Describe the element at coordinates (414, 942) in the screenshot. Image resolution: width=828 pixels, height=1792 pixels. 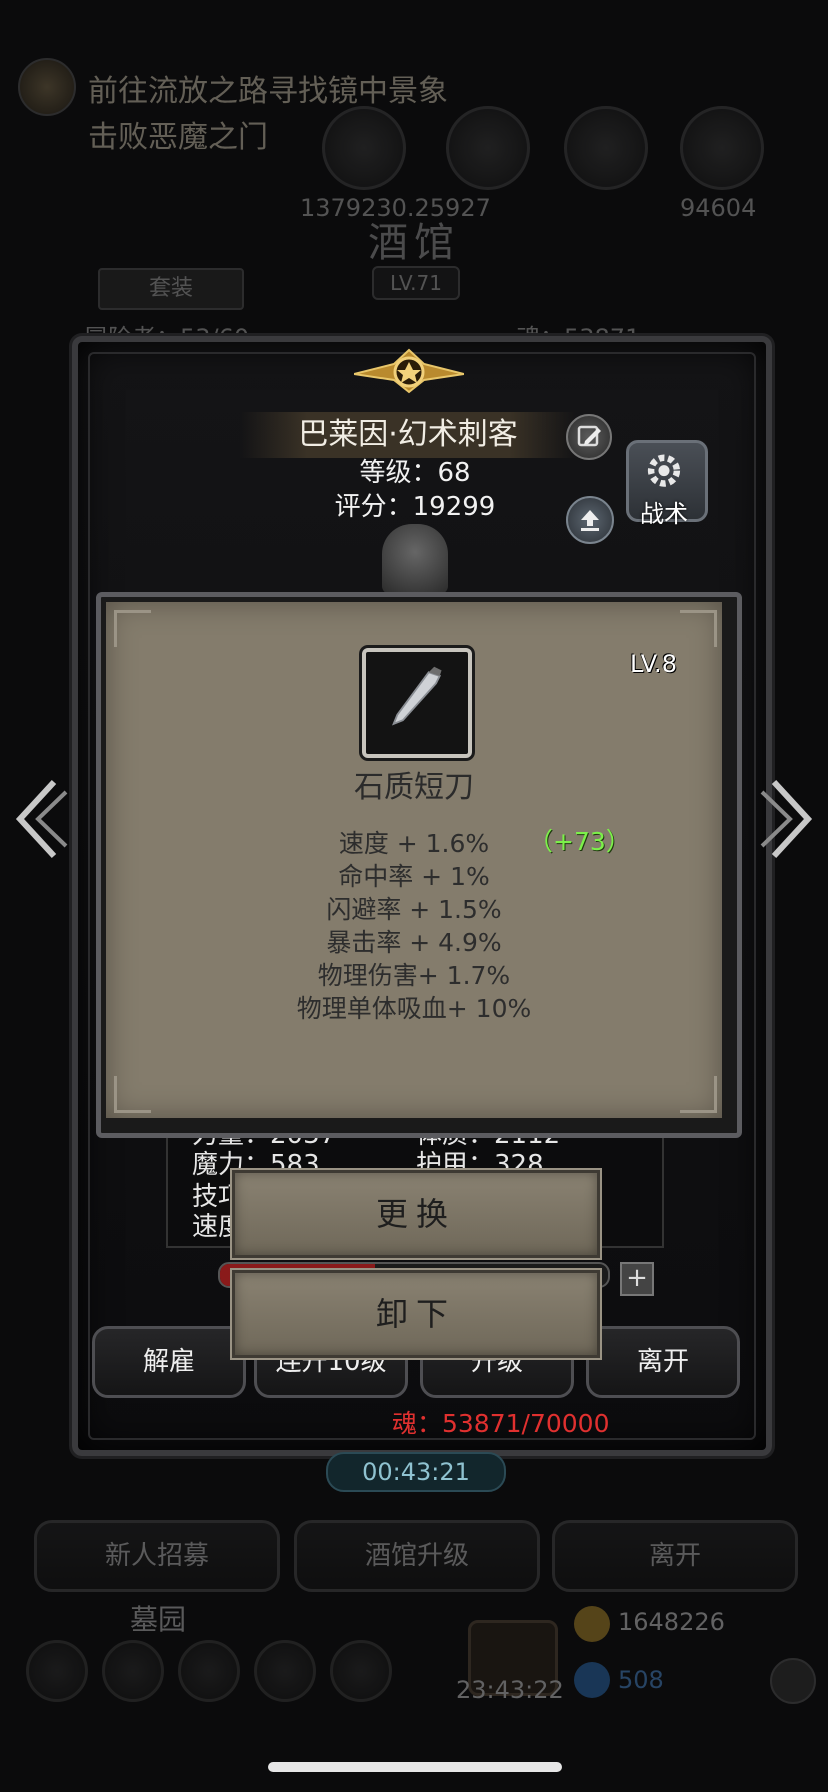
I see `item-stat-crit: 暴击率 + 4.9%` at that location.